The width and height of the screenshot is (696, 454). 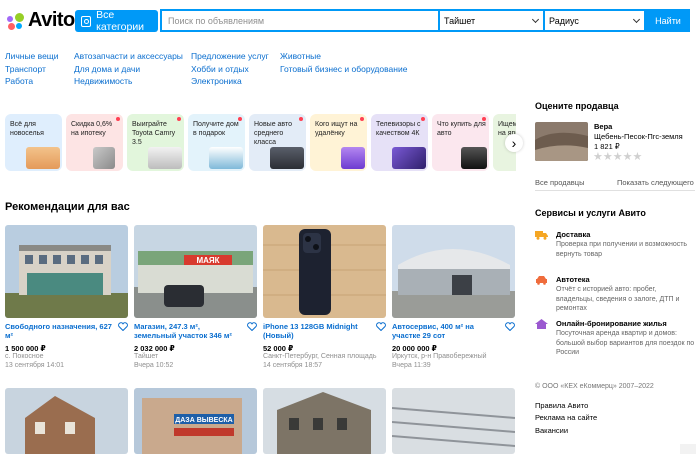 What do you see at coordinates (460, 20) in the screenshot?
I see `city-select-value: Тайшет` at bounding box center [460, 20].